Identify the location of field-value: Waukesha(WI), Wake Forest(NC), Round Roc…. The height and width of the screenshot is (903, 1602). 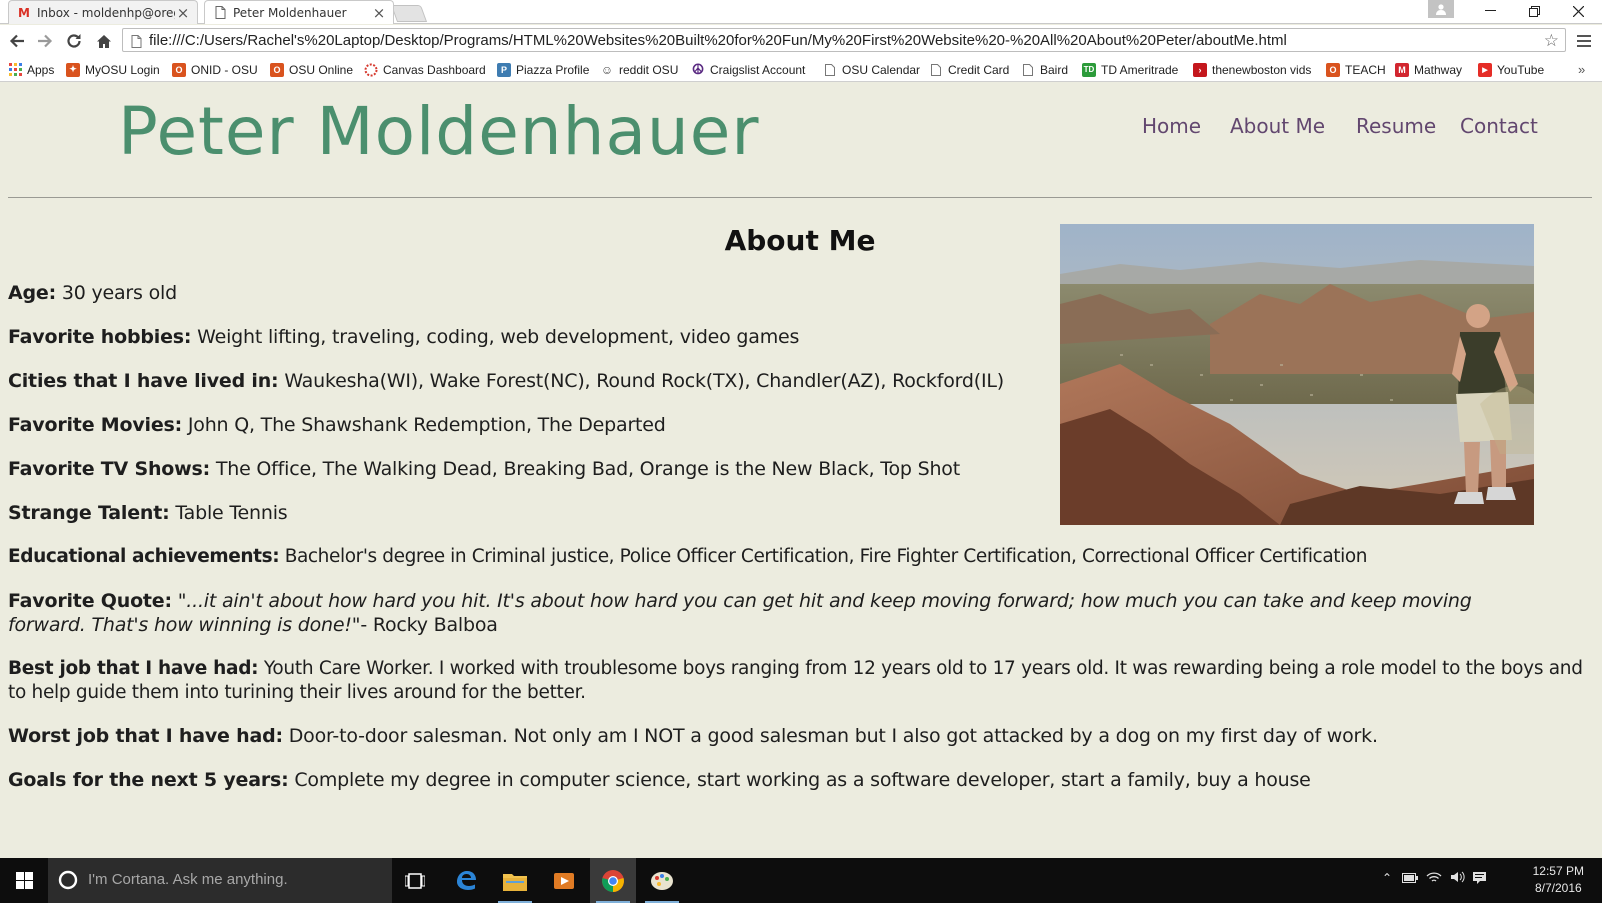
(644, 381).